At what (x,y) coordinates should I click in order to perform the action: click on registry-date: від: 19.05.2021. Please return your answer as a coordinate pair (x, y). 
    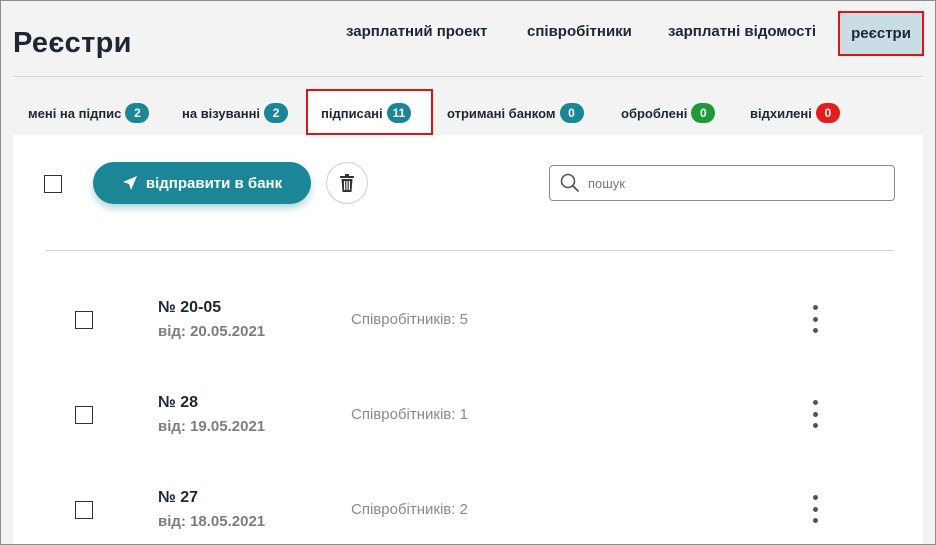
    Looking at the image, I should click on (212, 426).